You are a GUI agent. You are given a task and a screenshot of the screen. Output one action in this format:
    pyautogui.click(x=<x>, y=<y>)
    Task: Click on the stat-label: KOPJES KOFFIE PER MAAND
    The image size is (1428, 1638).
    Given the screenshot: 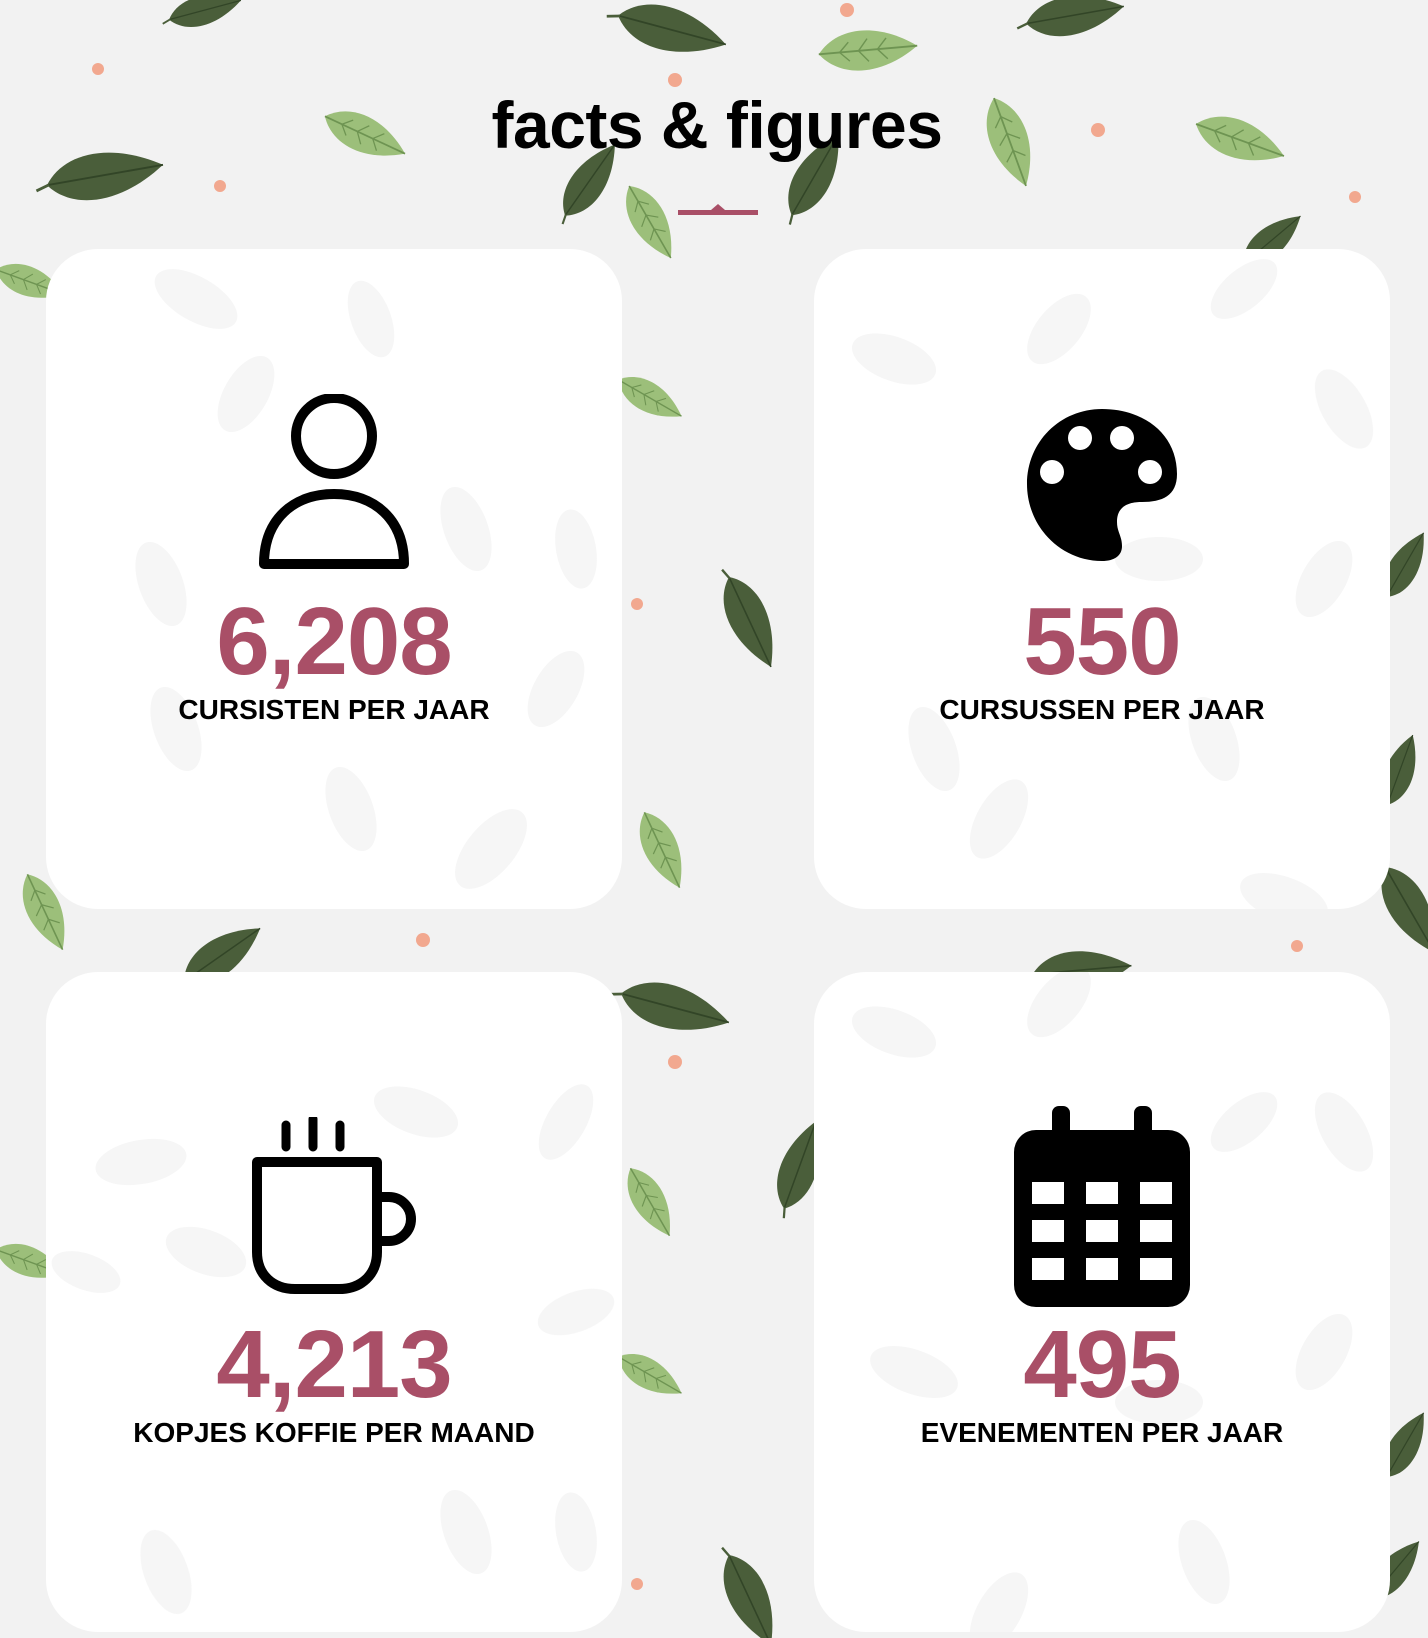 What is the action you would take?
    pyautogui.click(x=334, y=1432)
    